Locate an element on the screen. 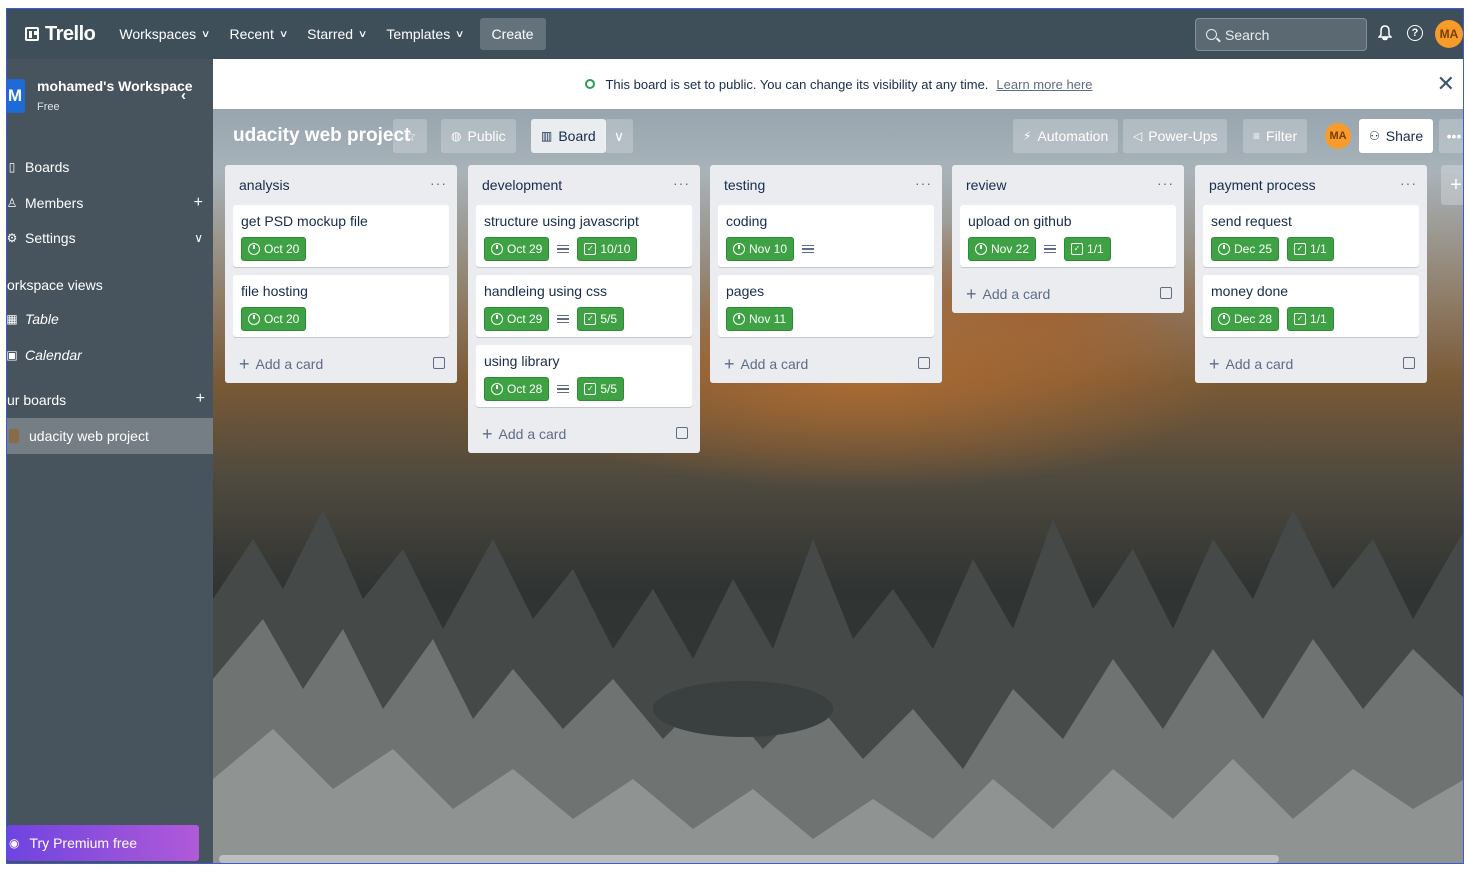 The height and width of the screenshot is (875, 1468). add-list-button: + is located at coordinates (1452, 185).